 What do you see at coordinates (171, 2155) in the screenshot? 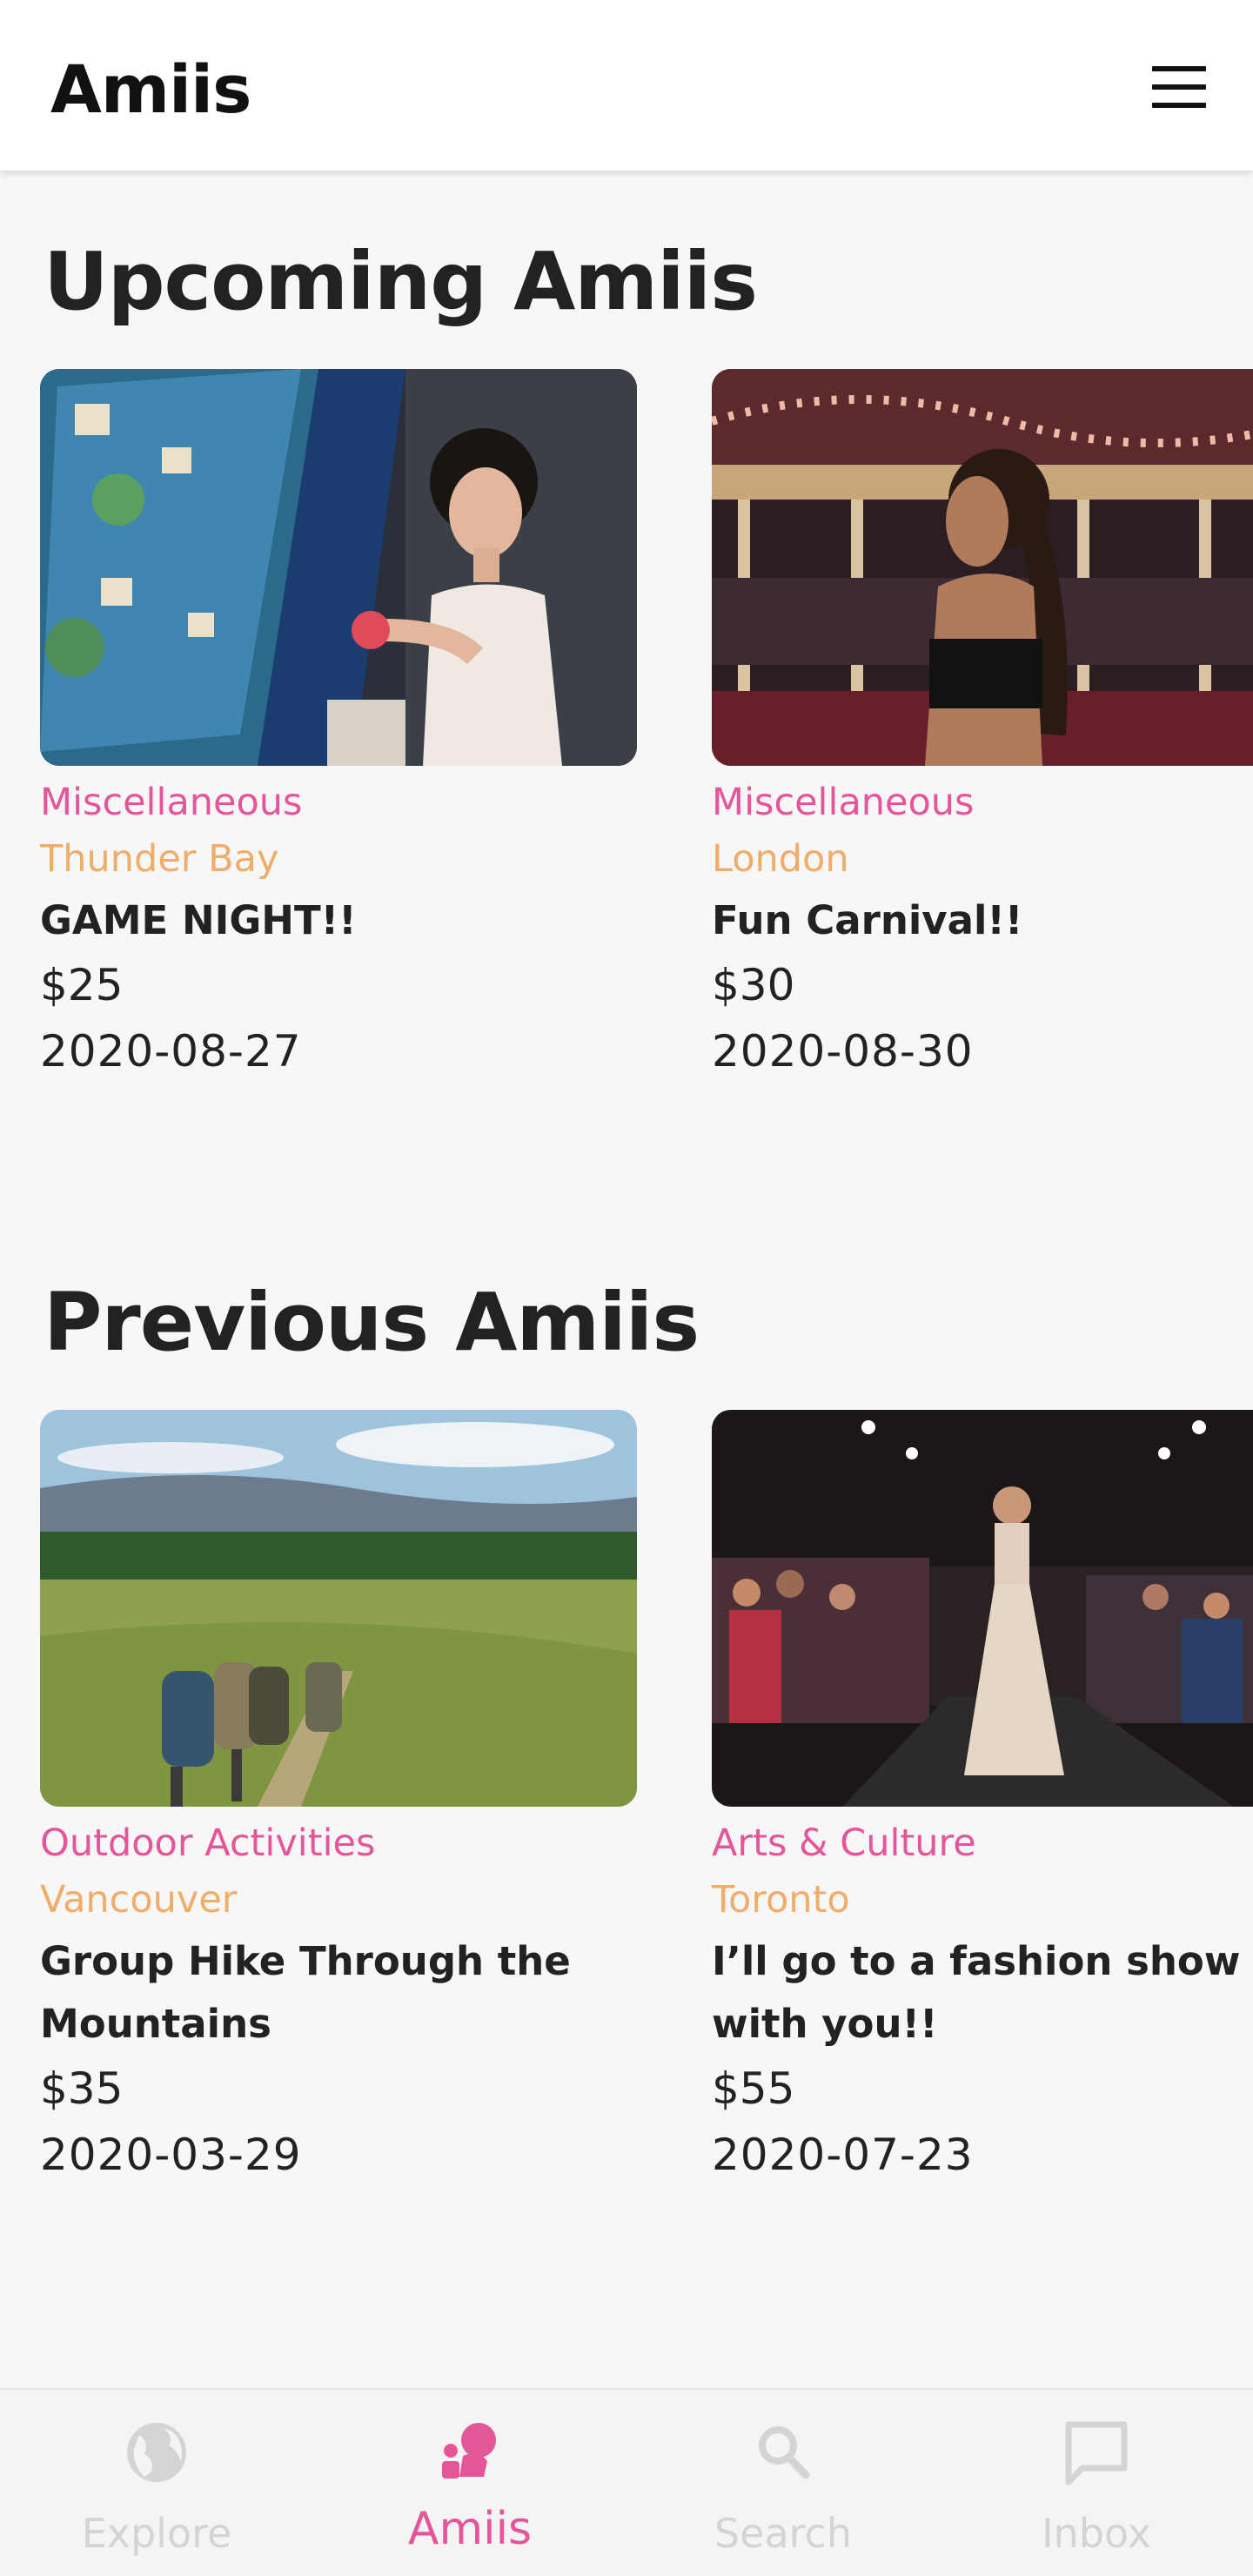
I see `card-date: 2020-03-29` at bounding box center [171, 2155].